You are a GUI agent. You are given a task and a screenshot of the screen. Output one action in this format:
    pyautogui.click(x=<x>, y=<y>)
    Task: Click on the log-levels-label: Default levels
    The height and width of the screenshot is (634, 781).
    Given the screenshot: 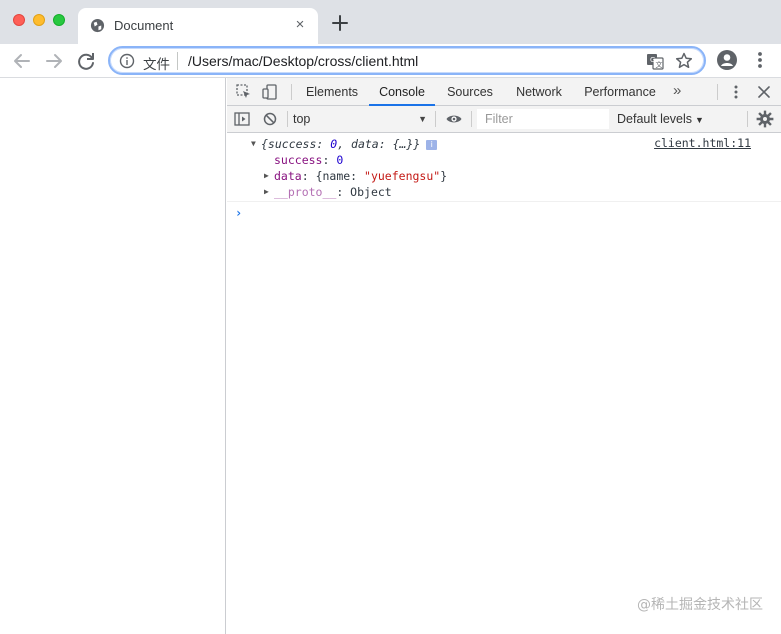 What is the action you would take?
    pyautogui.click(x=655, y=119)
    